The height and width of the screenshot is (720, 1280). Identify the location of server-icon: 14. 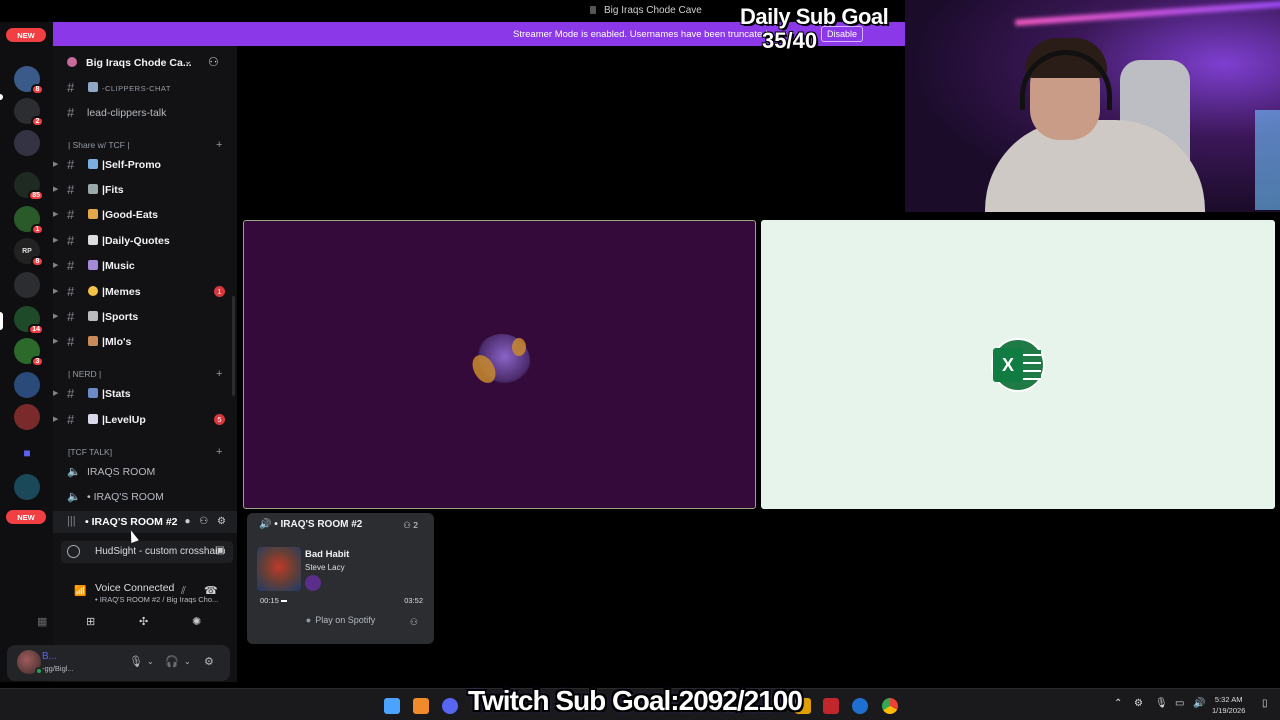
(29, 320).